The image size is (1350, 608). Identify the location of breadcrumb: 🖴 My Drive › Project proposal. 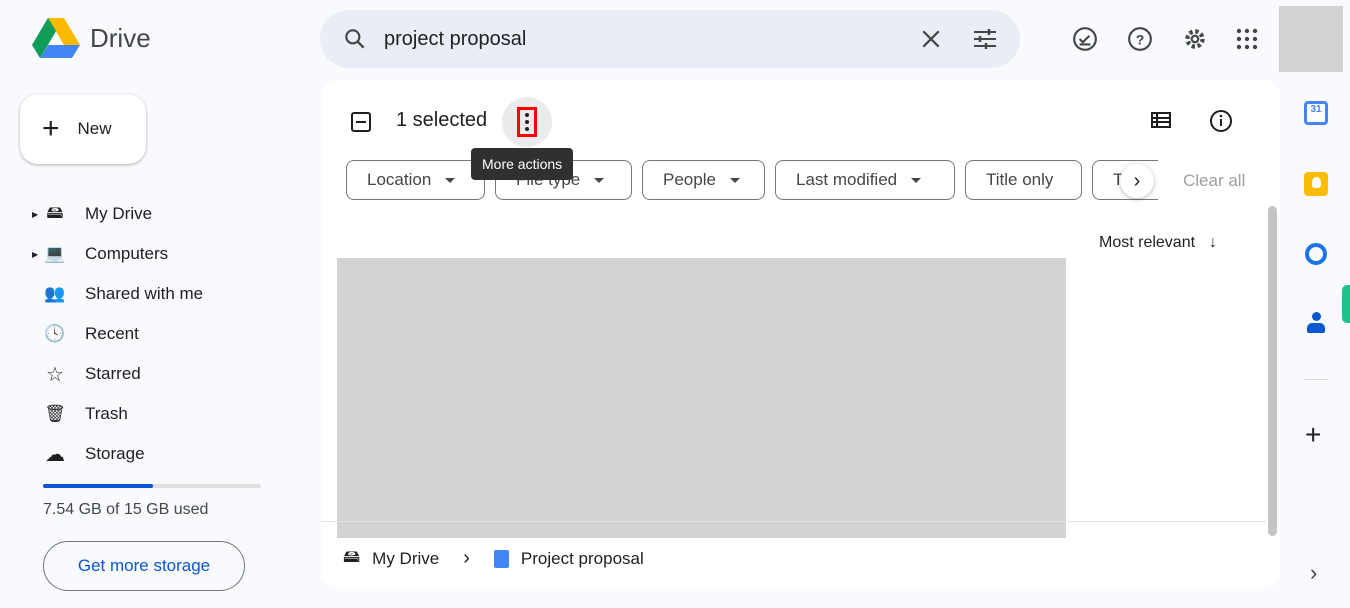
(493, 558).